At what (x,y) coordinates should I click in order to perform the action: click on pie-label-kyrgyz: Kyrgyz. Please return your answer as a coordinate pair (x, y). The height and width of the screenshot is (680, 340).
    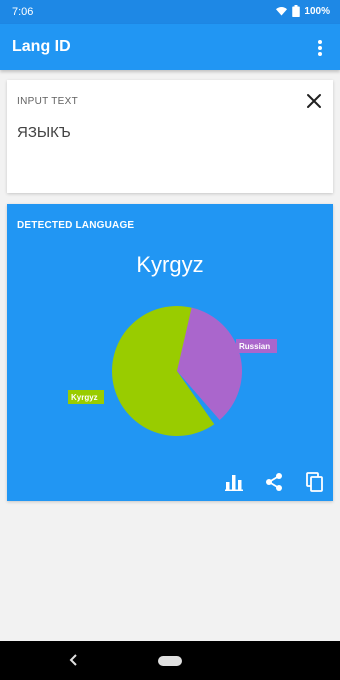
    Looking at the image, I should click on (86, 397).